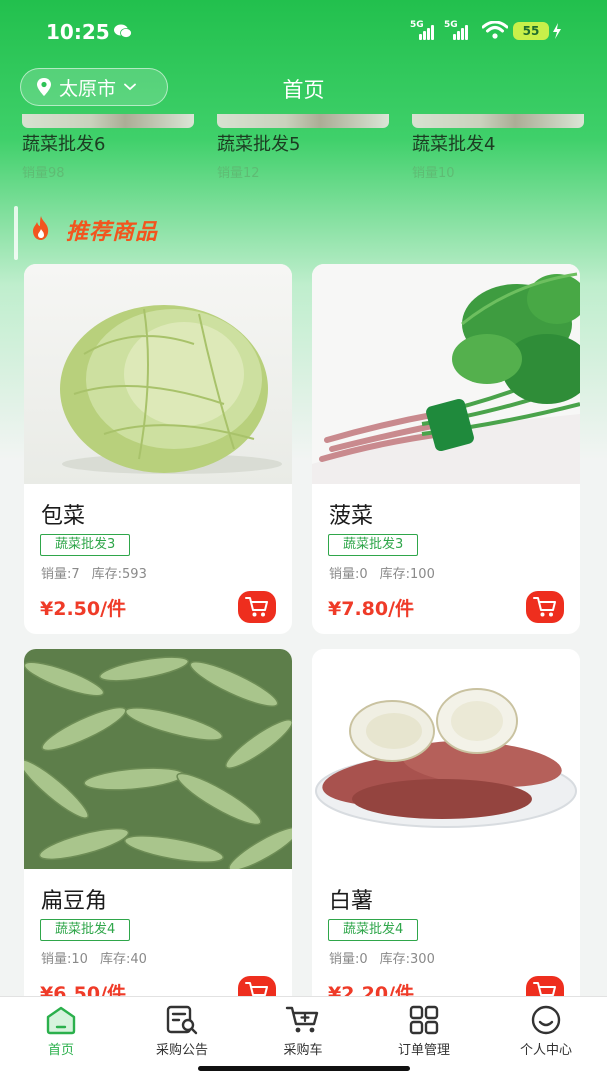  I want to click on product-sales: 销量:7, so click(60, 574).